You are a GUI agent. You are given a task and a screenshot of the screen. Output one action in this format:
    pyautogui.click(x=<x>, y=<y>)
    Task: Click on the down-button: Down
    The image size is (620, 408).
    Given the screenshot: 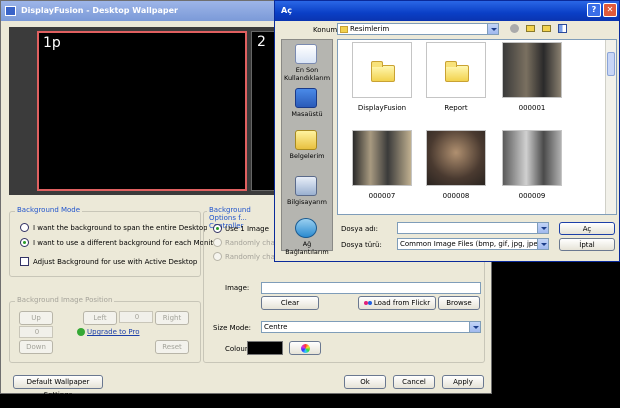 What is the action you would take?
    pyautogui.click(x=36, y=347)
    